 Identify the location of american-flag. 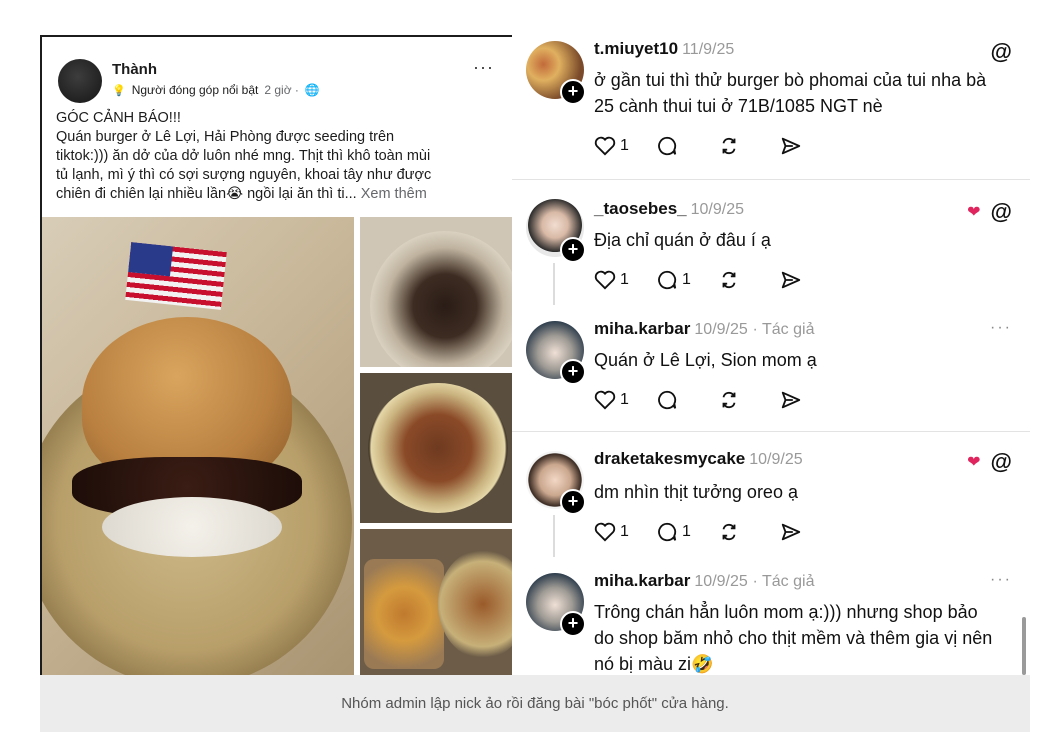
(176, 276).